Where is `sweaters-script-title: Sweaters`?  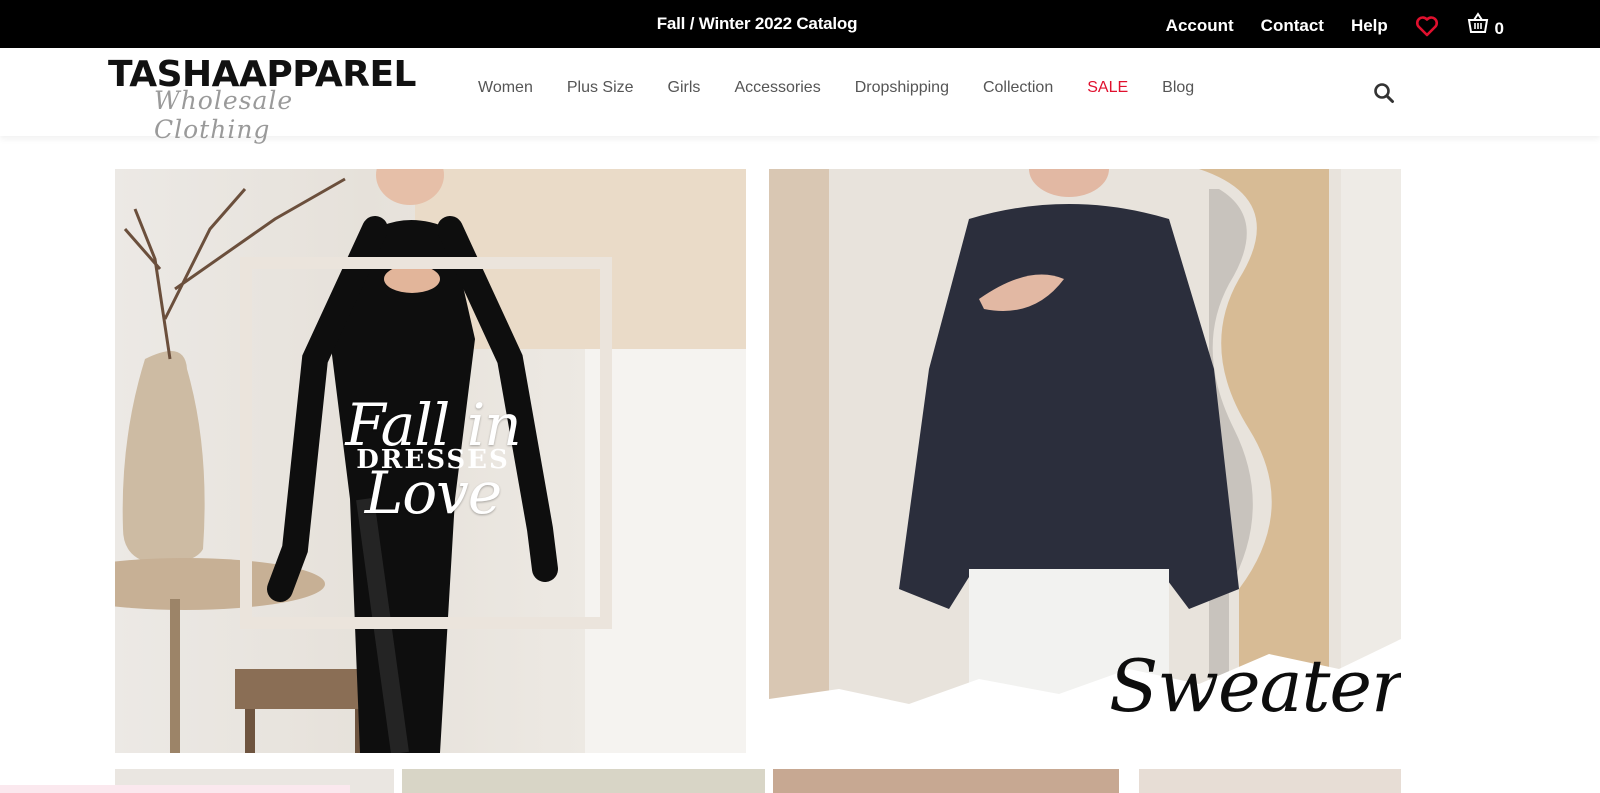
sweaters-script-title: Sweaters is located at coordinates (1255, 686).